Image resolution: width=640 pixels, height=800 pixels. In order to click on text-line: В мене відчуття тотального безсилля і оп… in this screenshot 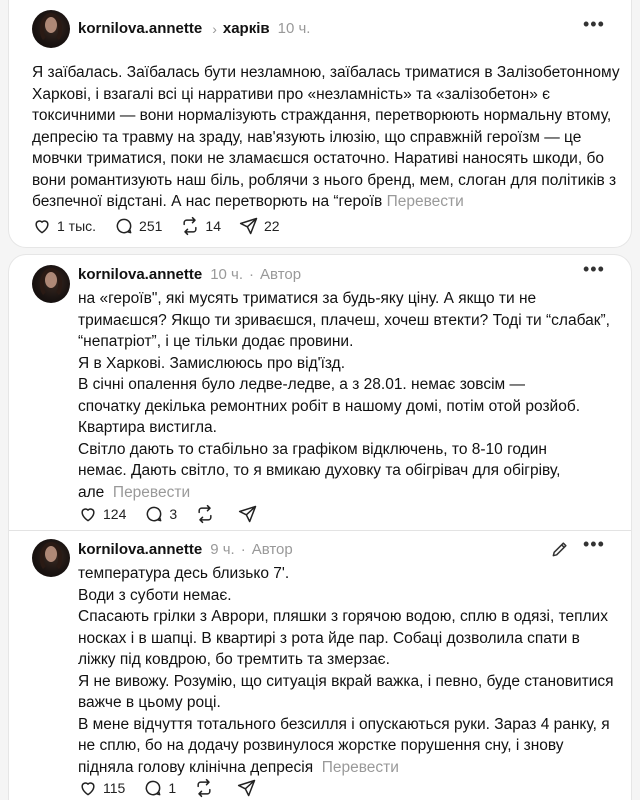, I will do `click(344, 724)`.